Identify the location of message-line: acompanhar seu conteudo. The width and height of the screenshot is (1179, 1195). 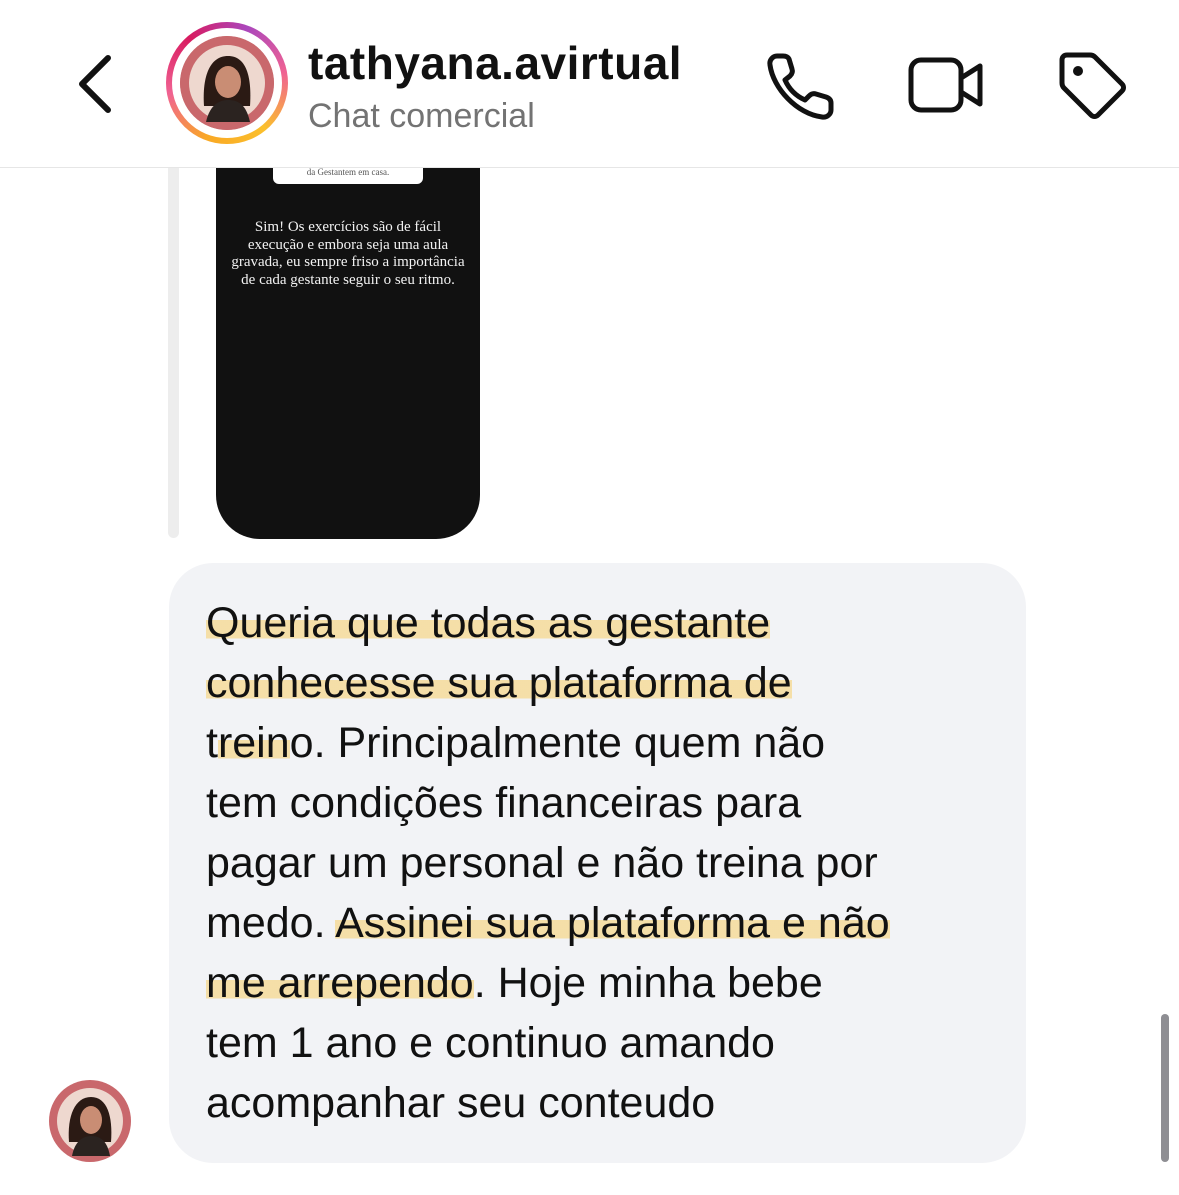
(606, 1103).